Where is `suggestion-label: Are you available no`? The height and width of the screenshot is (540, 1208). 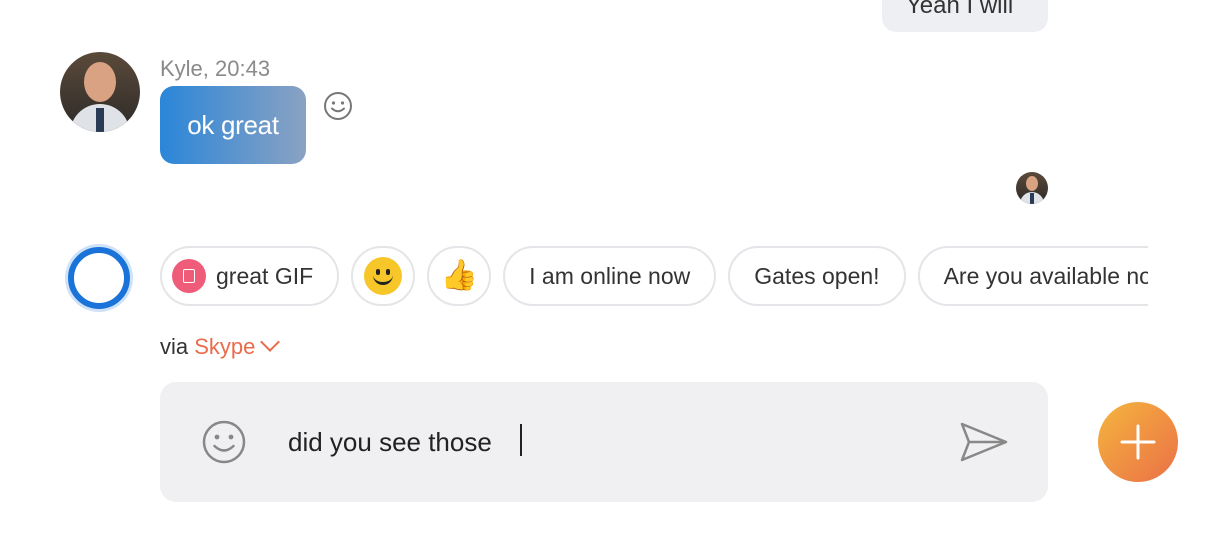
suggestion-label: Are you available no is located at coordinates (1045, 275).